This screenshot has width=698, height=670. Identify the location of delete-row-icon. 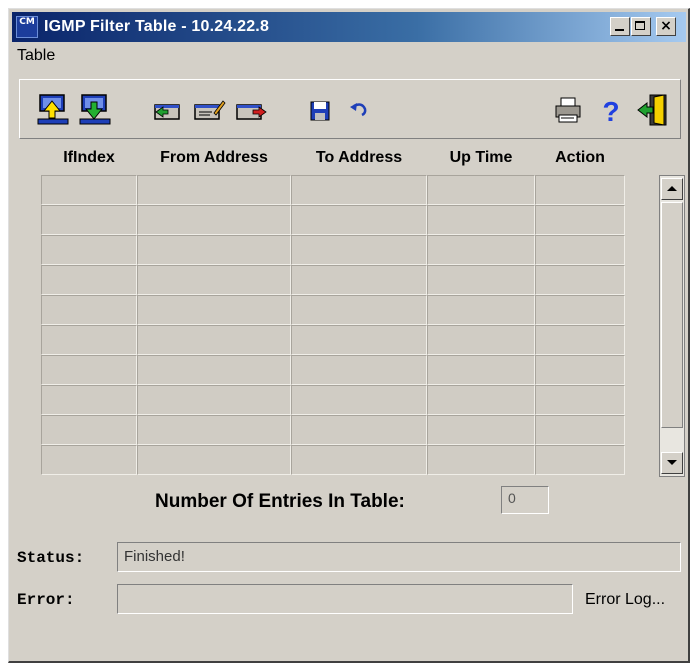
(251, 112).